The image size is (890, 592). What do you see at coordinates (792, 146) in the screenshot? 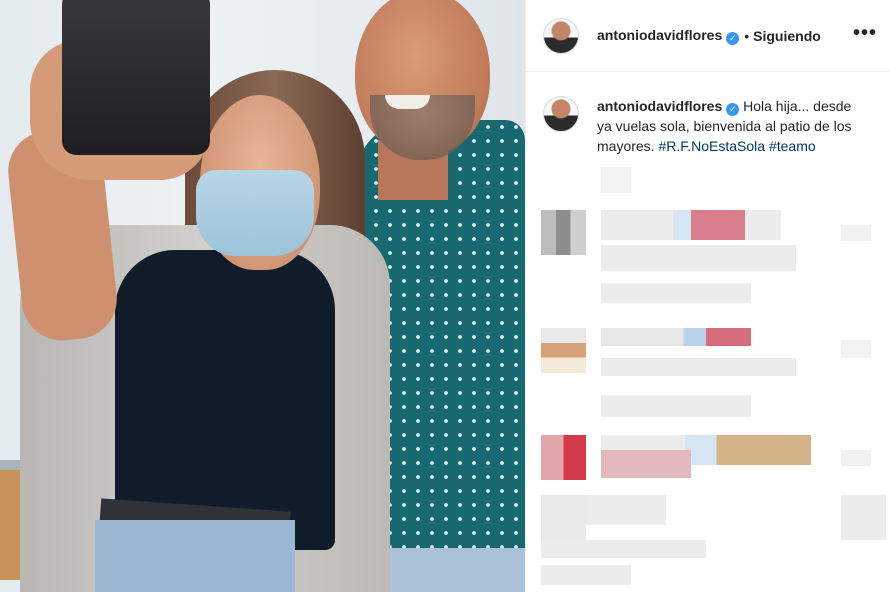
I see `hashtag-link: #teamo` at bounding box center [792, 146].